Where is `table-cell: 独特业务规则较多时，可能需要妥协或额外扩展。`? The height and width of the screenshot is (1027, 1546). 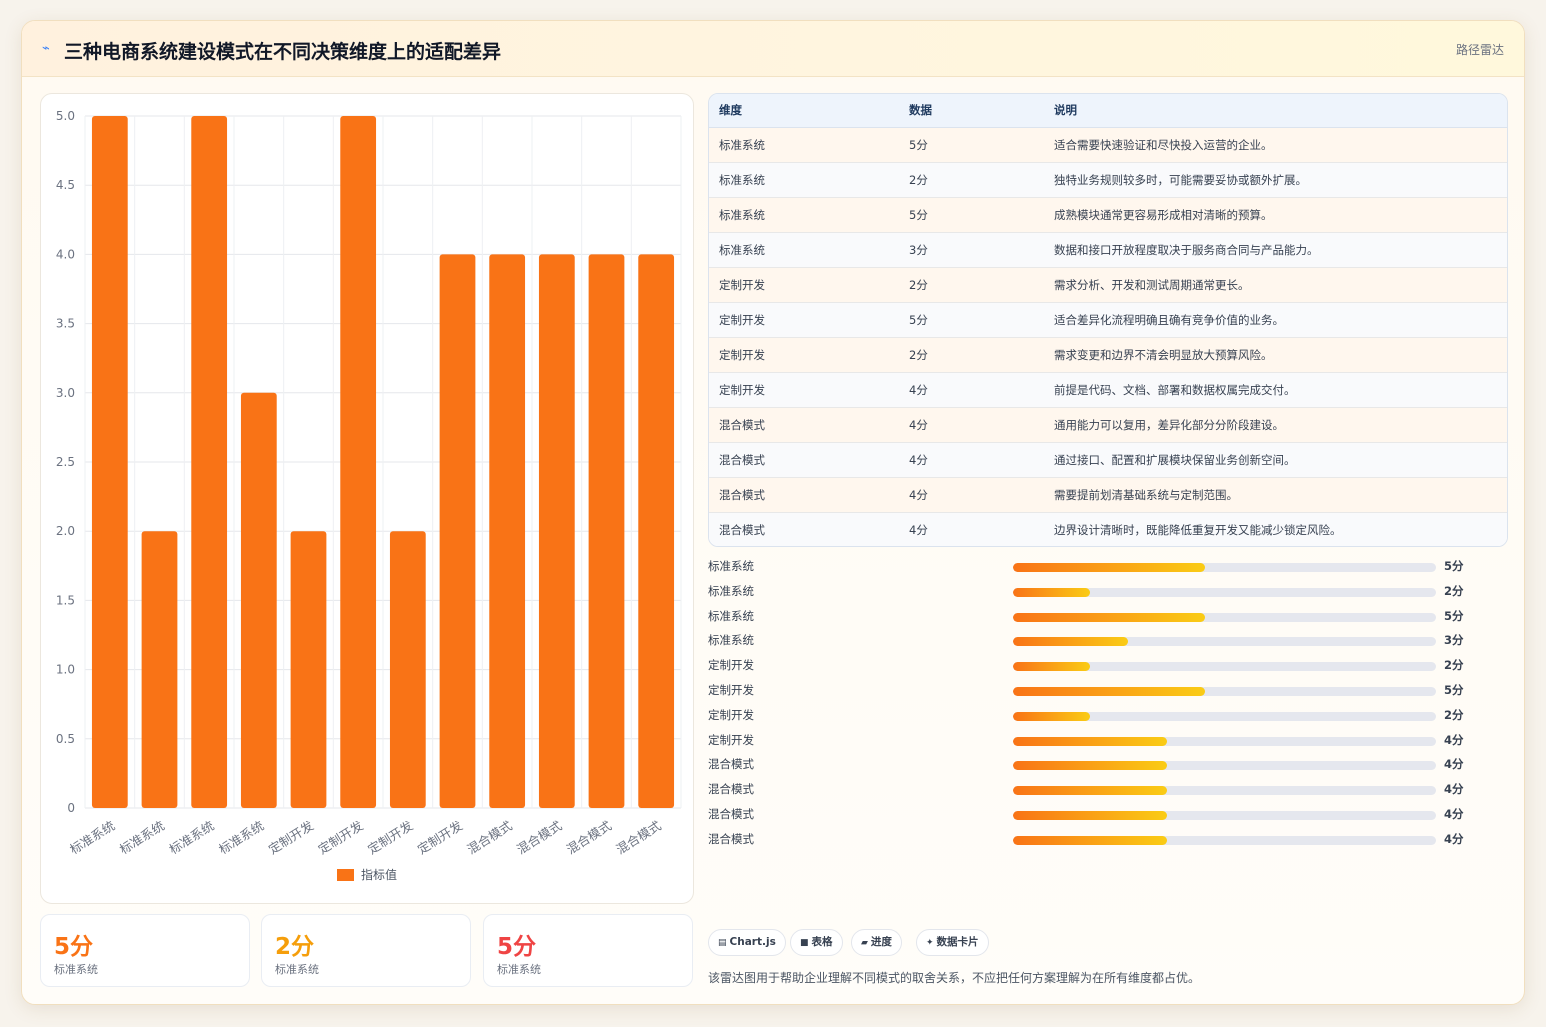
table-cell: 独特业务规则较多时，可能需要妥协或额外扩展。 is located at coordinates (1275, 180).